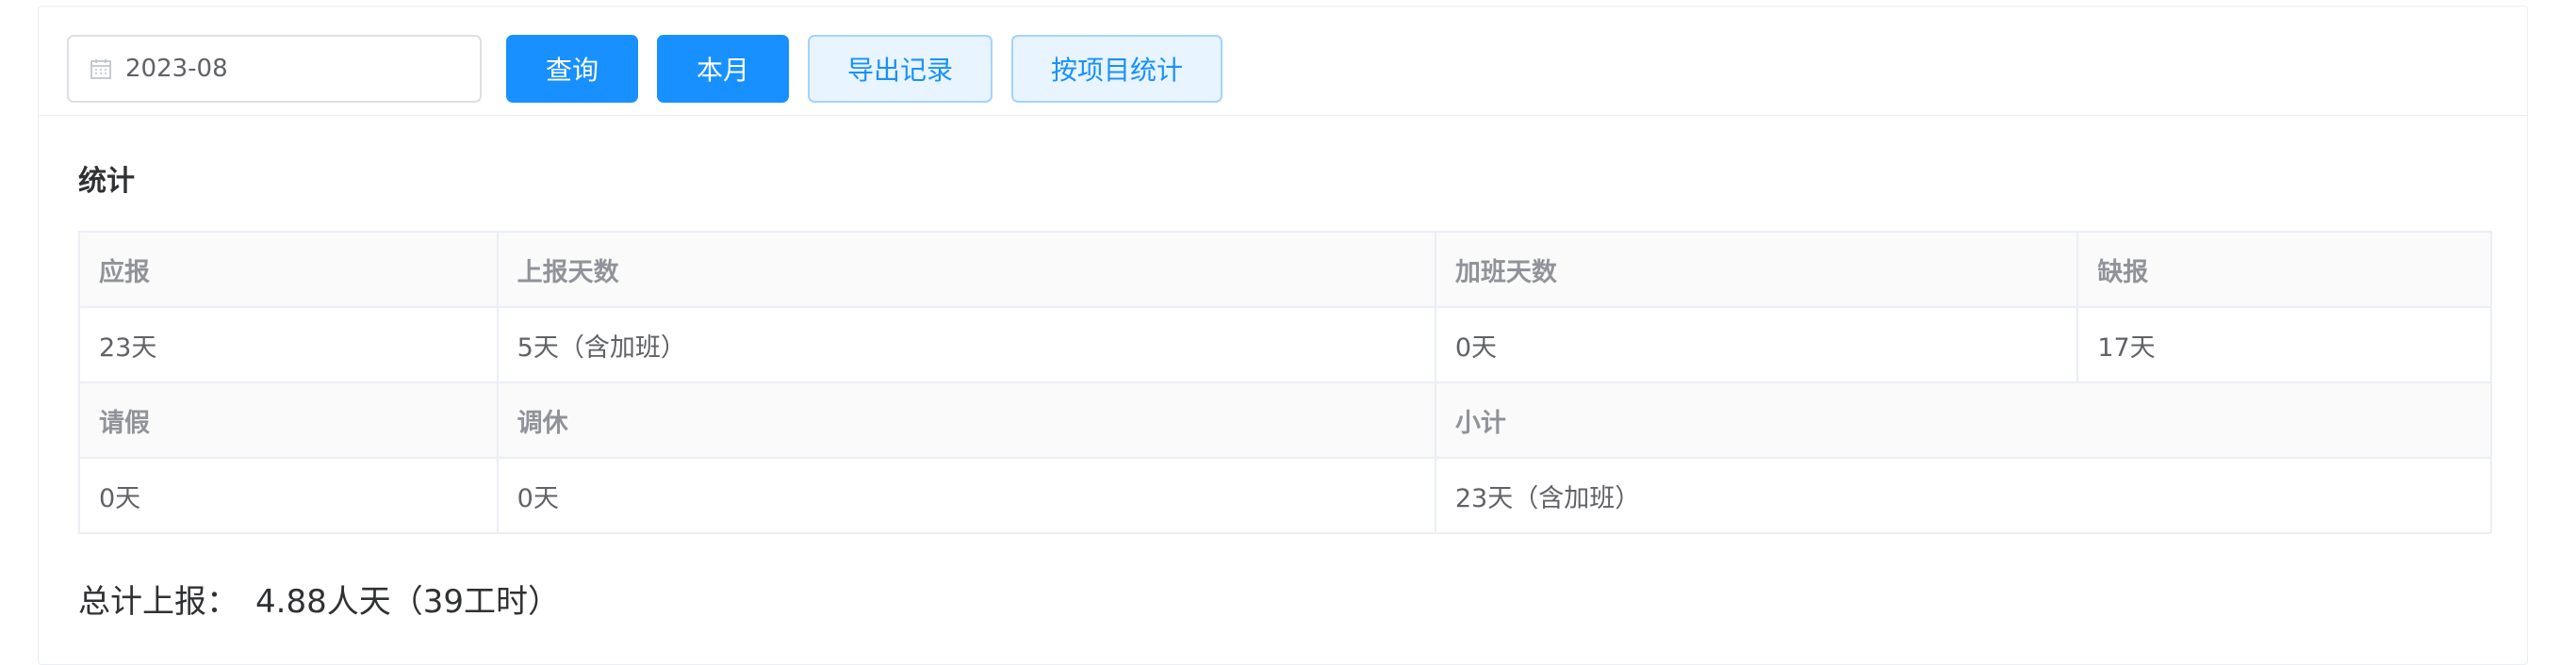  Describe the element at coordinates (966, 345) in the screenshot. I see `value-reported-days: 5天（含加班）` at that location.